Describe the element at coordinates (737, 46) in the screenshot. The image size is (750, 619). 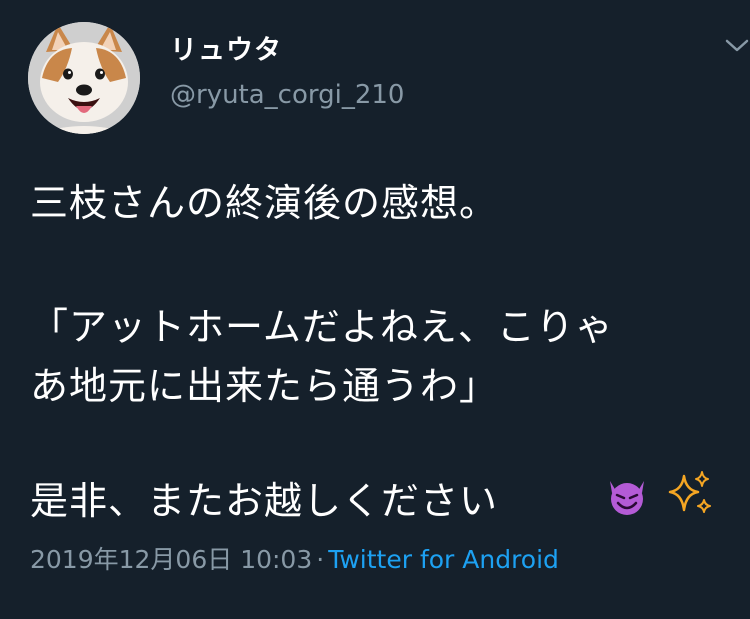
I see `chevron-down-icon` at that location.